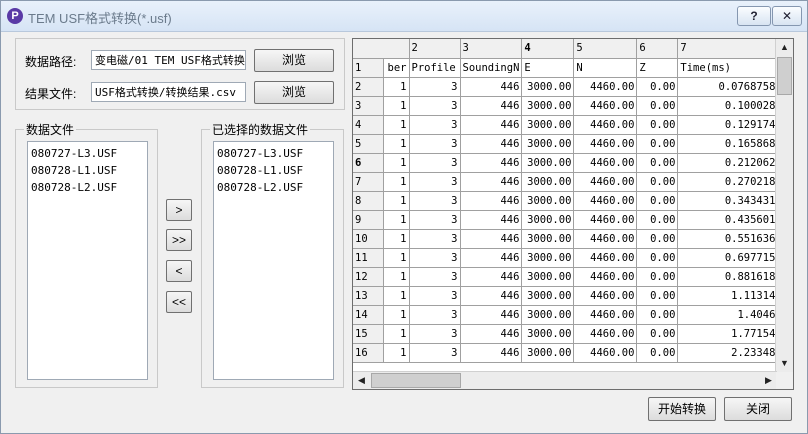  I want to click on table-cell: 1.4046, so click(728, 315).